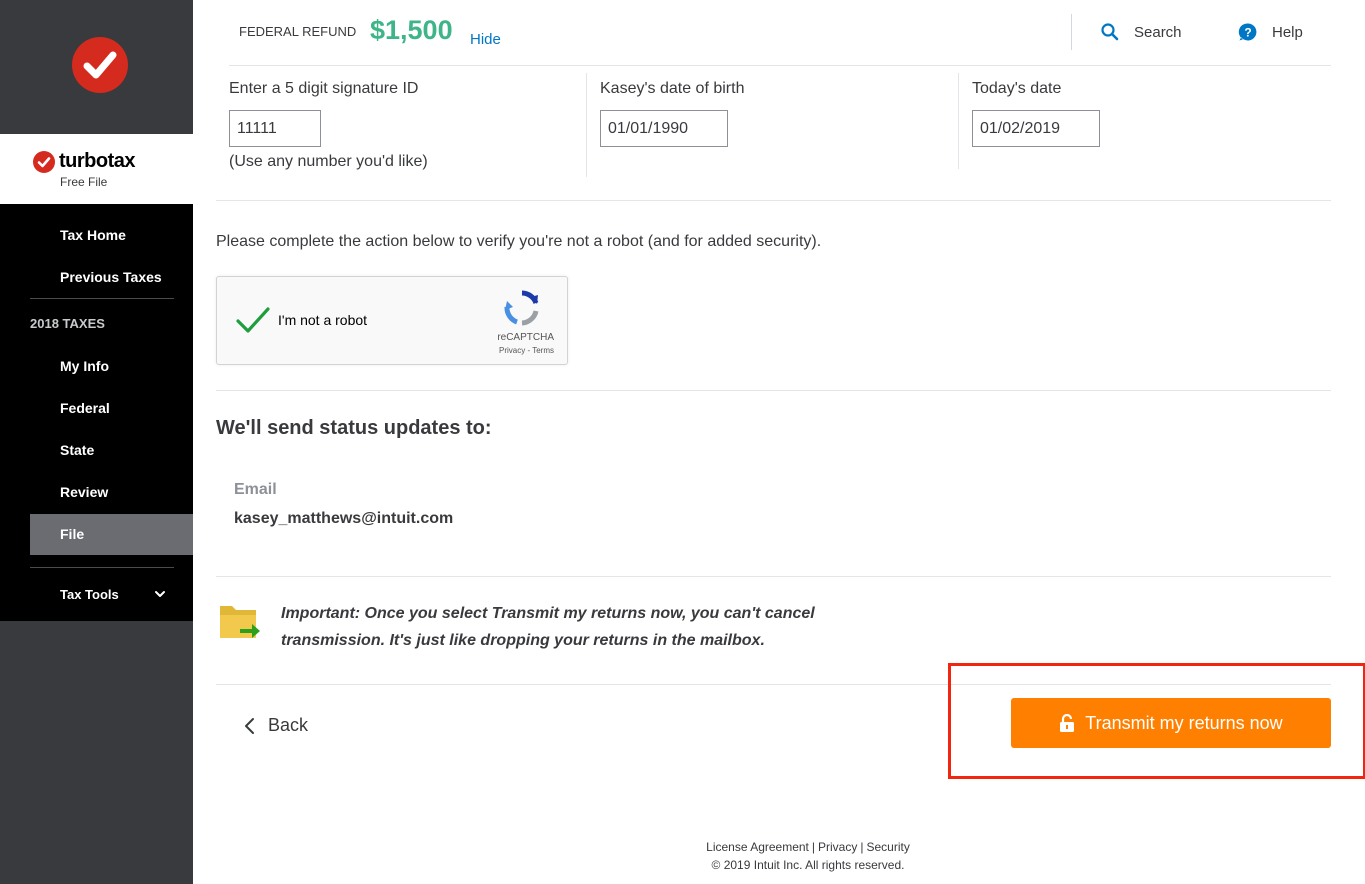 This screenshot has width=1365, height=884. Describe the element at coordinates (250, 726) in the screenshot. I see `chevron-left-icon` at that location.